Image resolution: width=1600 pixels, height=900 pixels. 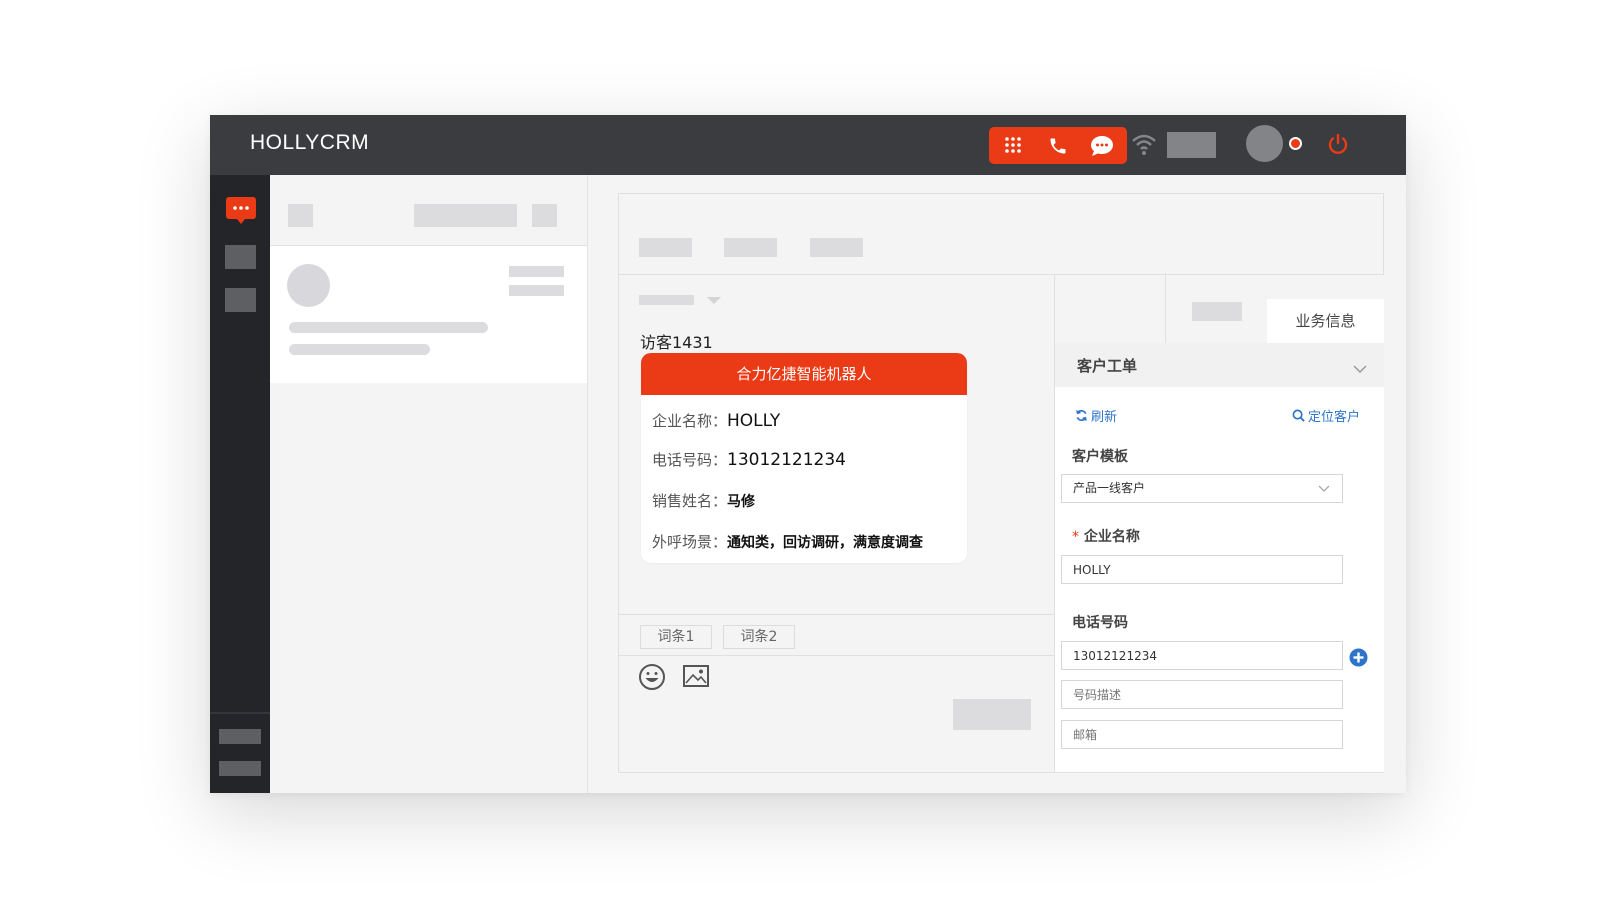 I want to click on refresh-icon, so click(x=1081, y=415).